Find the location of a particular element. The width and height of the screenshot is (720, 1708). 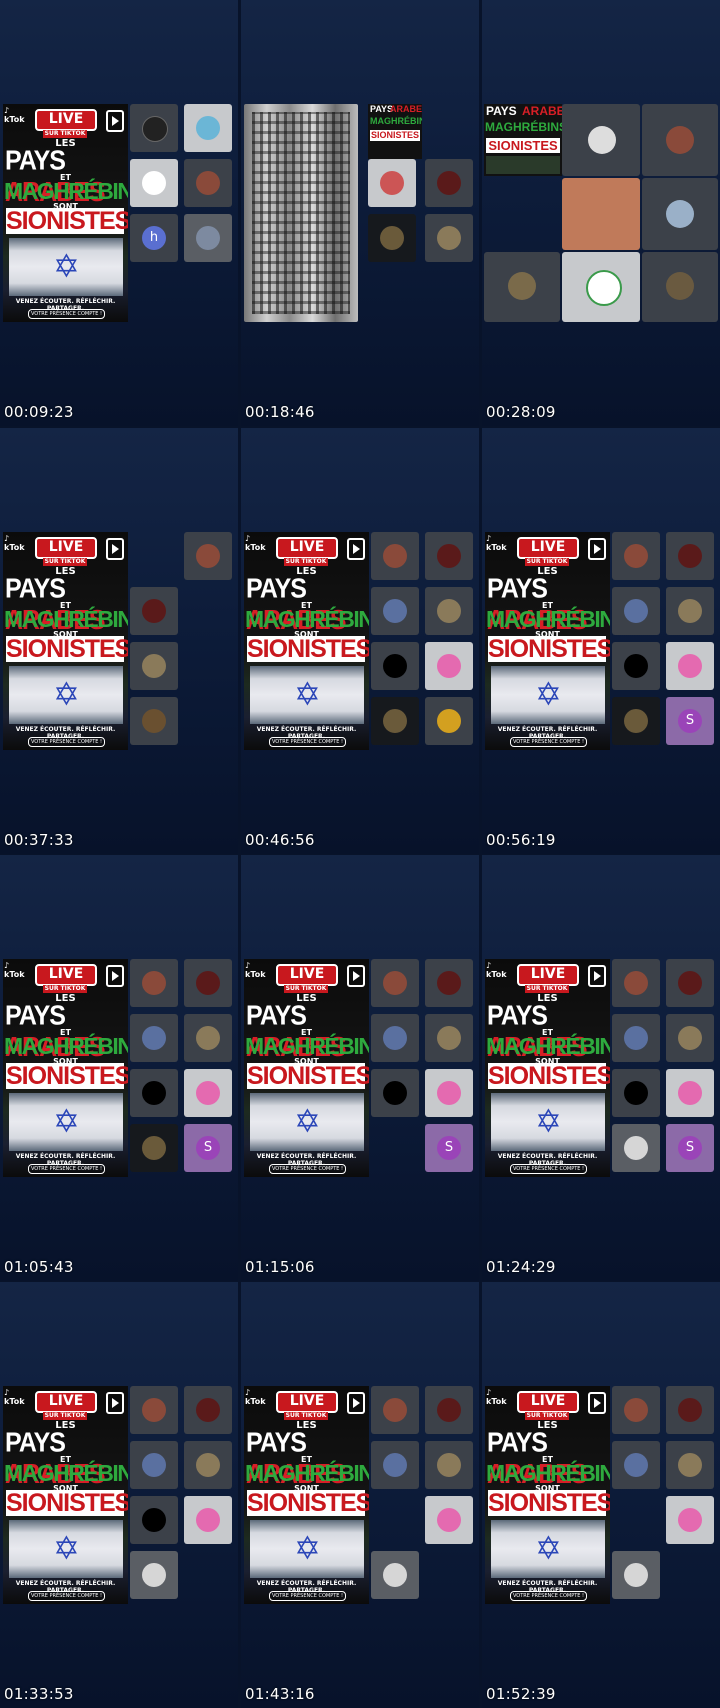

flag-image: ✡ is located at coordinates (66, 1549).